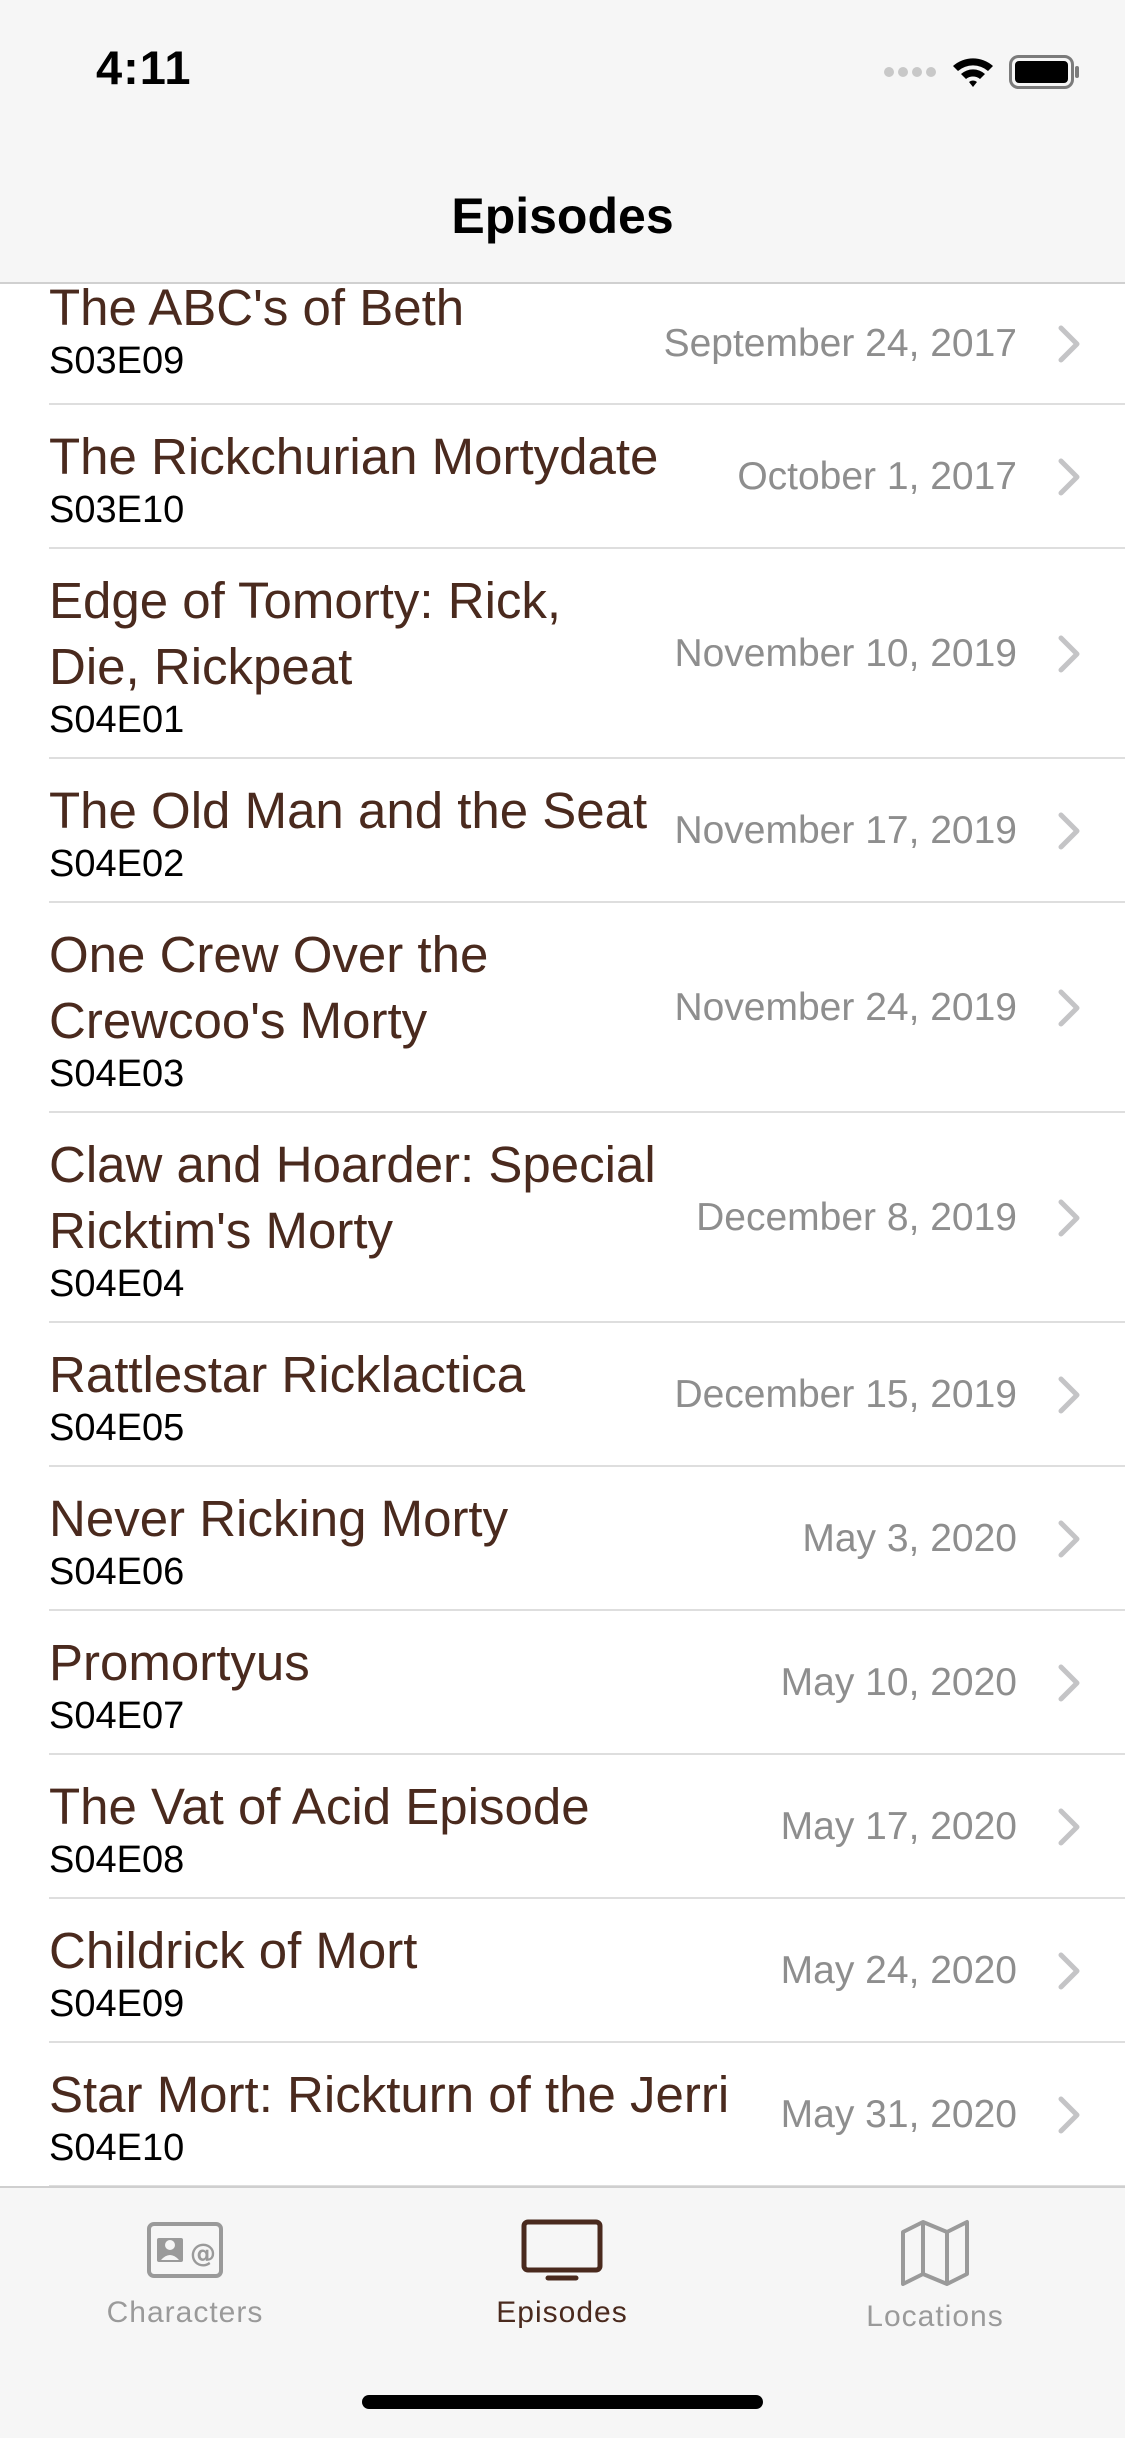 Image resolution: width=1125 pixels, height=2438 pixels. What do you see at coordinates (845, 653) in the screenshot?
I see `episode-date: November 10, 2019` at bounding box center [845, 653].